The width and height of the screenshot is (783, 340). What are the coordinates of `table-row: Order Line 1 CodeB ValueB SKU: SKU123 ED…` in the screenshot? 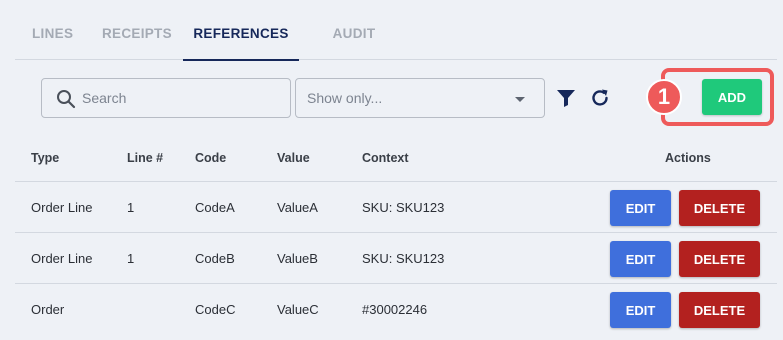 It's located at (396, 258).